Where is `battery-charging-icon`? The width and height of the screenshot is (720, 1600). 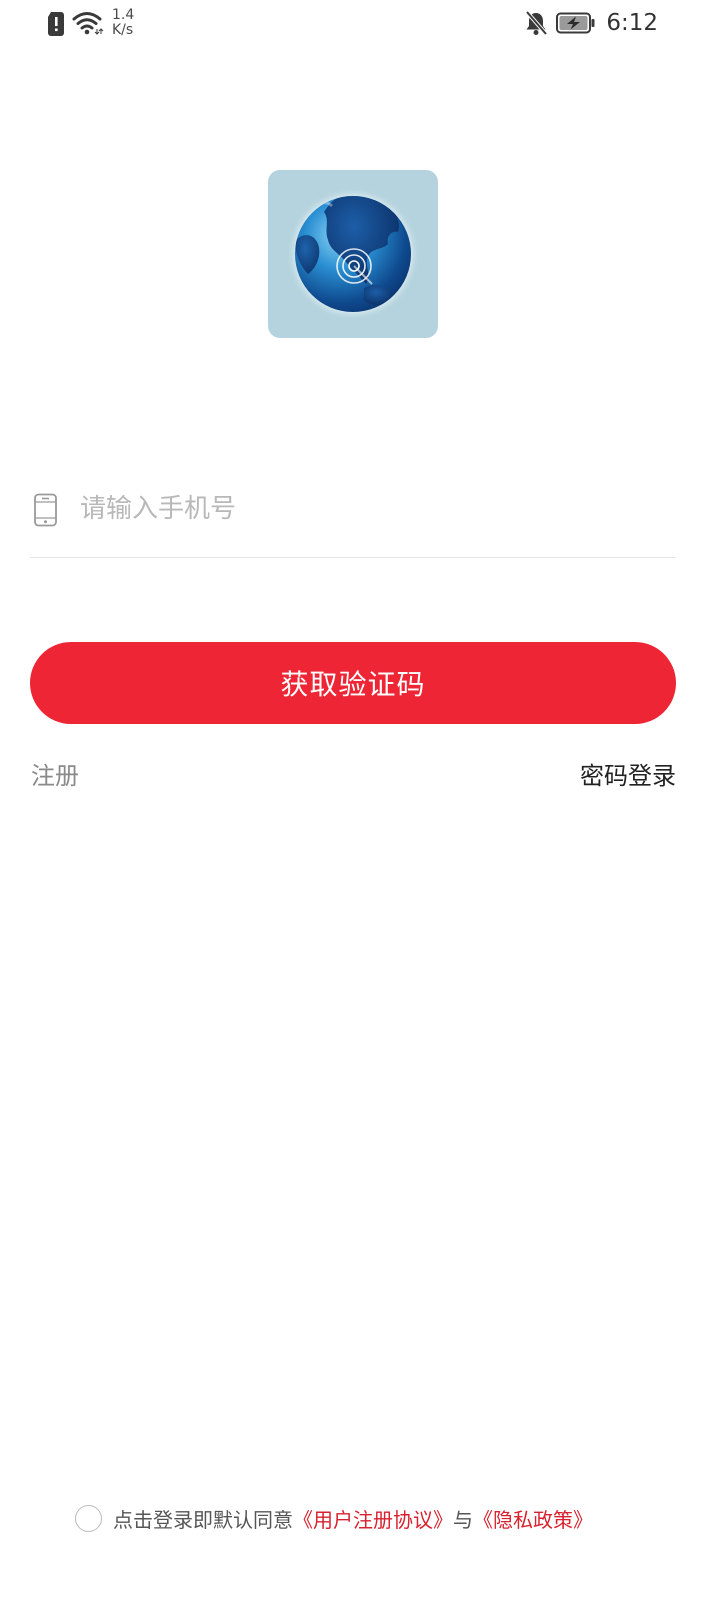
battery-charging-icon is located at coordinates (575, 23).